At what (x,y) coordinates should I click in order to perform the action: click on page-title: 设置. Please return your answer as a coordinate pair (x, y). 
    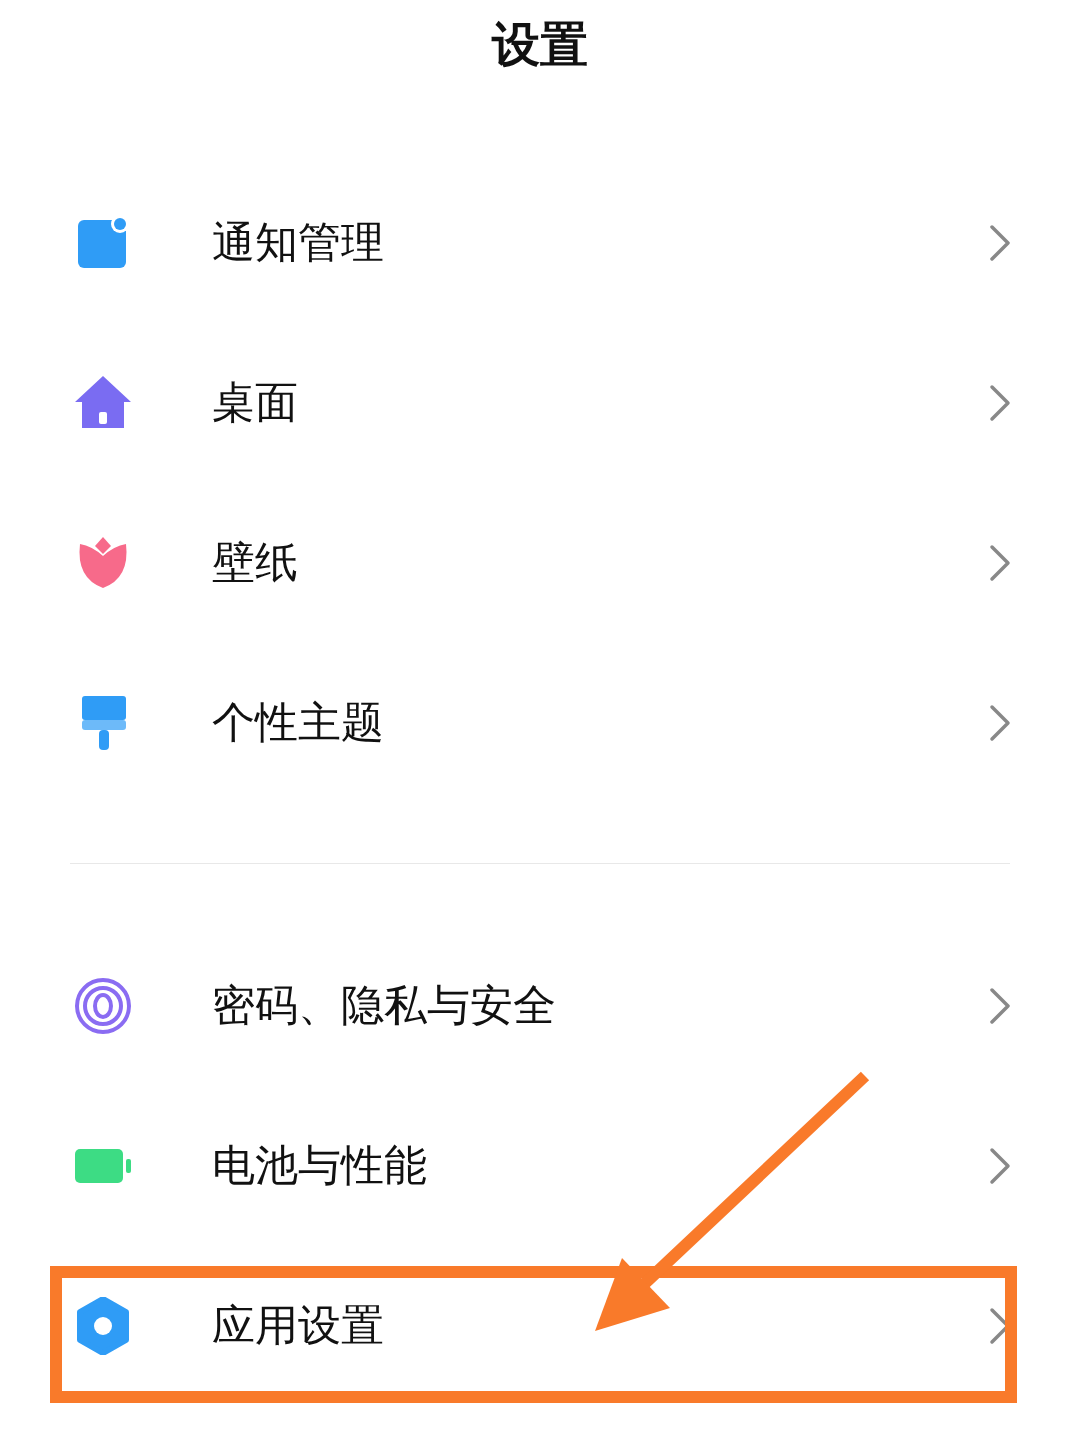
    Looking at the image, I should click on (540, 44).